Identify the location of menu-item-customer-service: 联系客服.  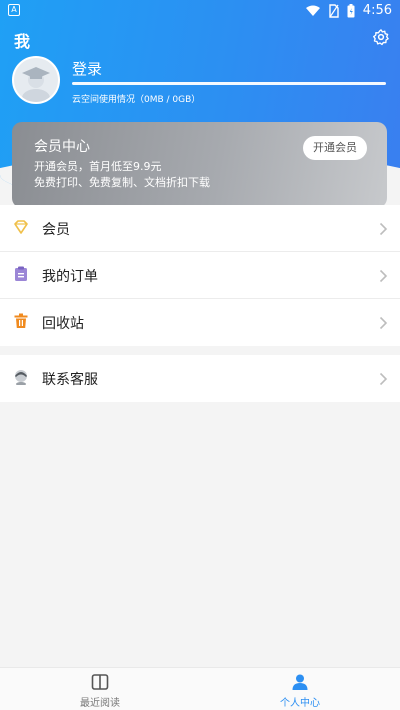
(200, 378).